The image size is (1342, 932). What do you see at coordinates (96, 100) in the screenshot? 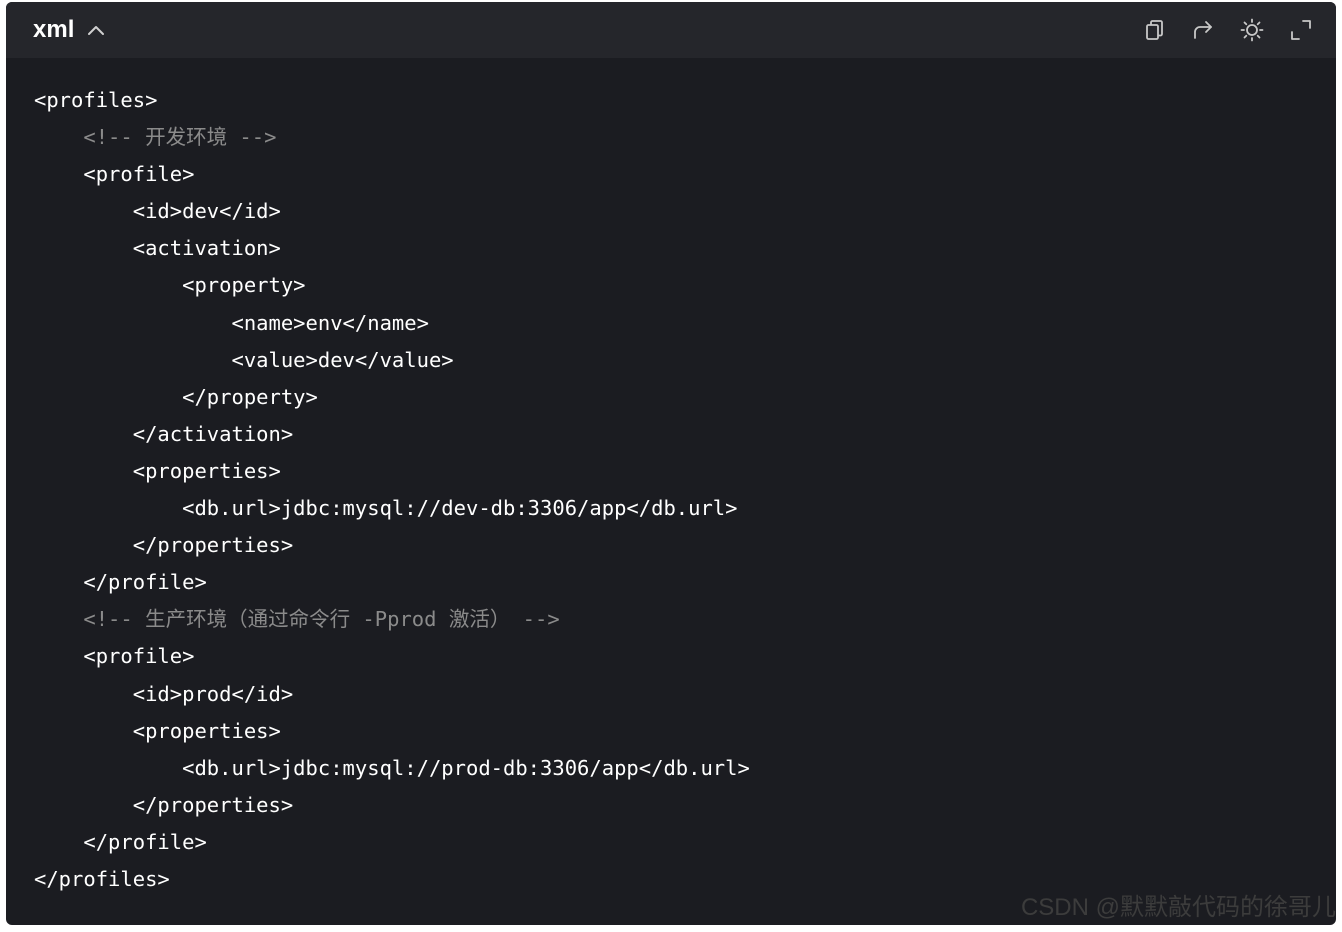
I see `code-line: <profiles>` at bounding box center [96, 100].